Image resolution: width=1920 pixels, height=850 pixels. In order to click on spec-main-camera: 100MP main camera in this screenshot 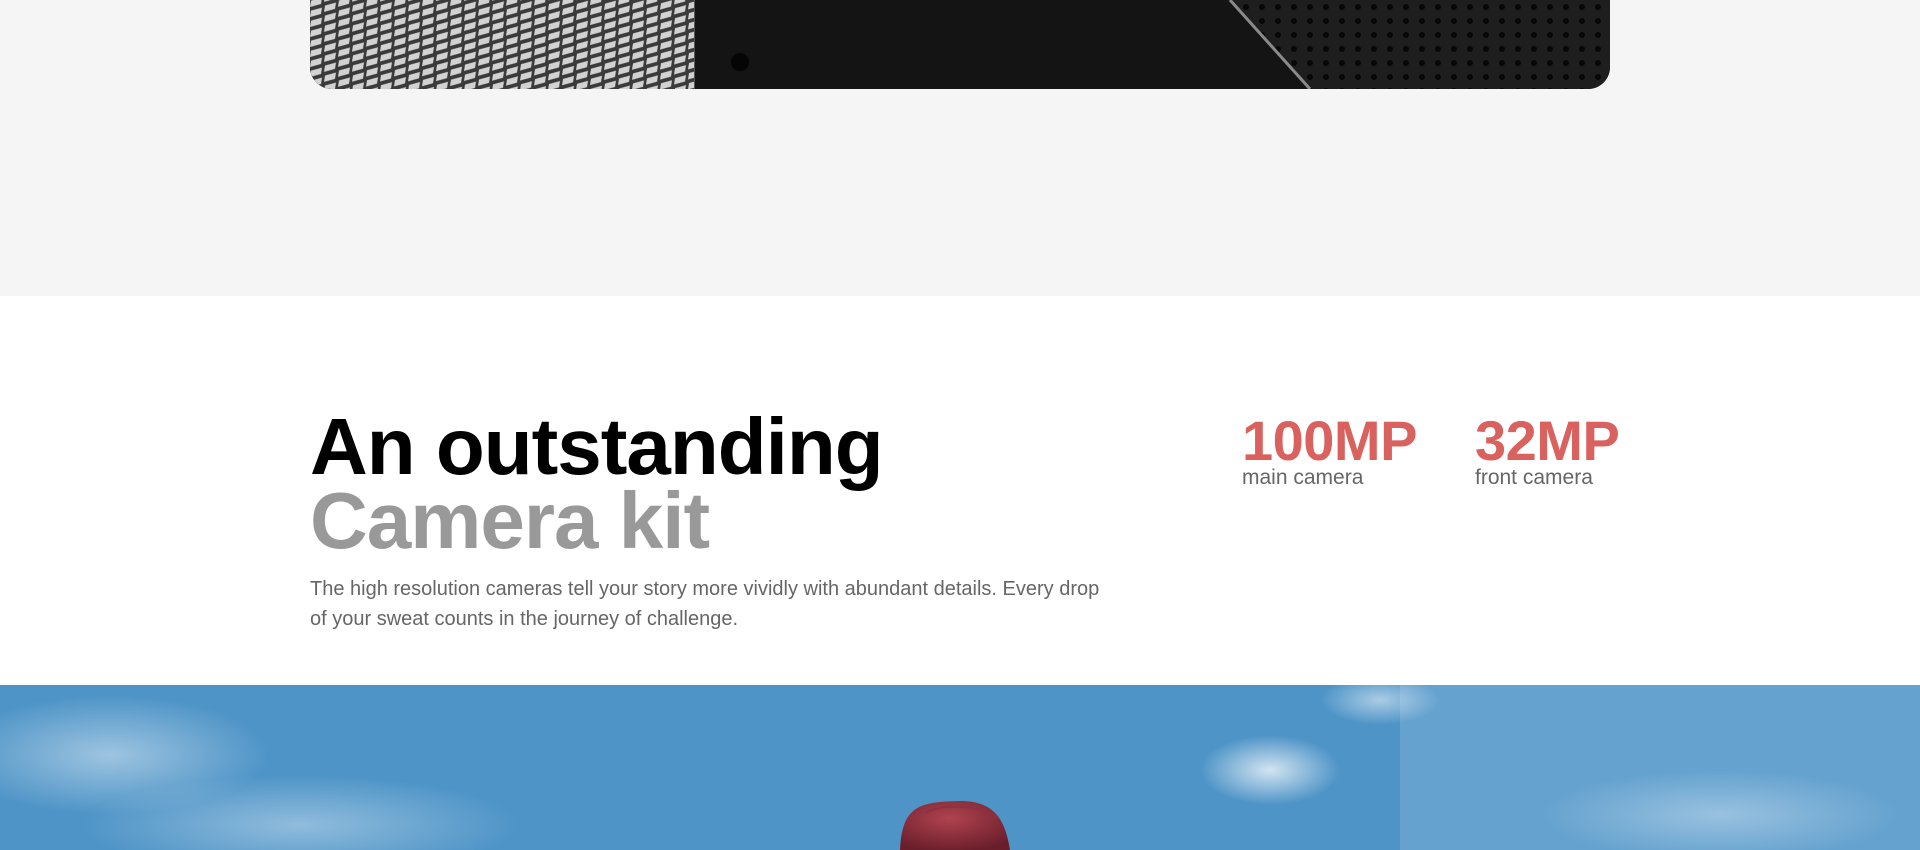, I will do `click(1329, 450)`.